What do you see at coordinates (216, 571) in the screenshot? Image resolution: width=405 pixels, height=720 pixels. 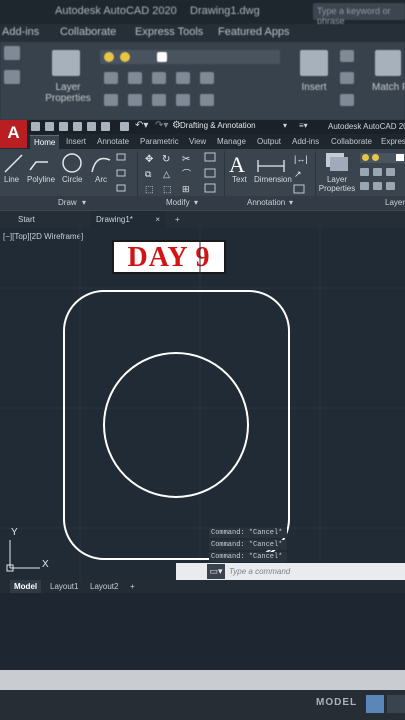 I see `command-prompt-icon: ▭▾` at bounding box center [216, 571].